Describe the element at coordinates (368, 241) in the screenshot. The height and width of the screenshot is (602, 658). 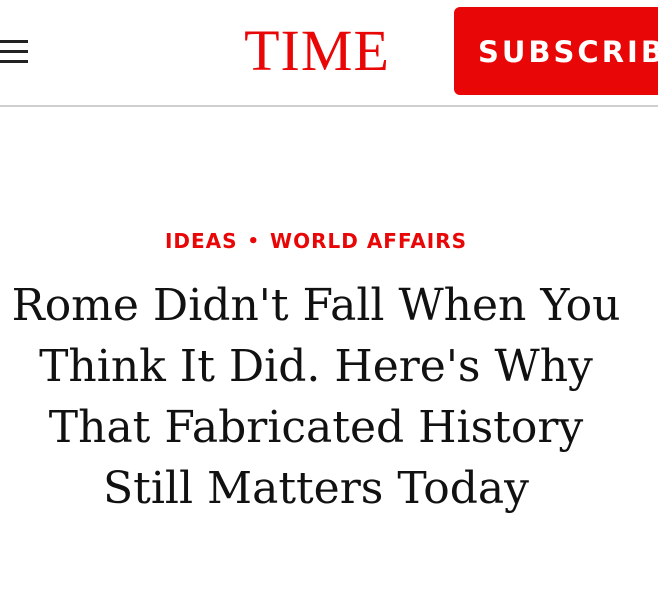
I see `section-link-world-affairs: WORLD AFFAIRS` at that location.